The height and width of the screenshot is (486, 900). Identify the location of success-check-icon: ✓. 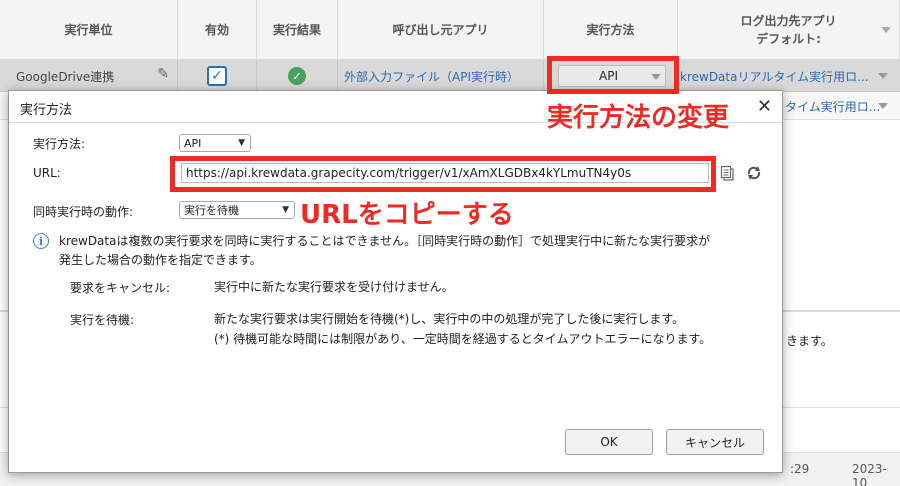
(297, 76).